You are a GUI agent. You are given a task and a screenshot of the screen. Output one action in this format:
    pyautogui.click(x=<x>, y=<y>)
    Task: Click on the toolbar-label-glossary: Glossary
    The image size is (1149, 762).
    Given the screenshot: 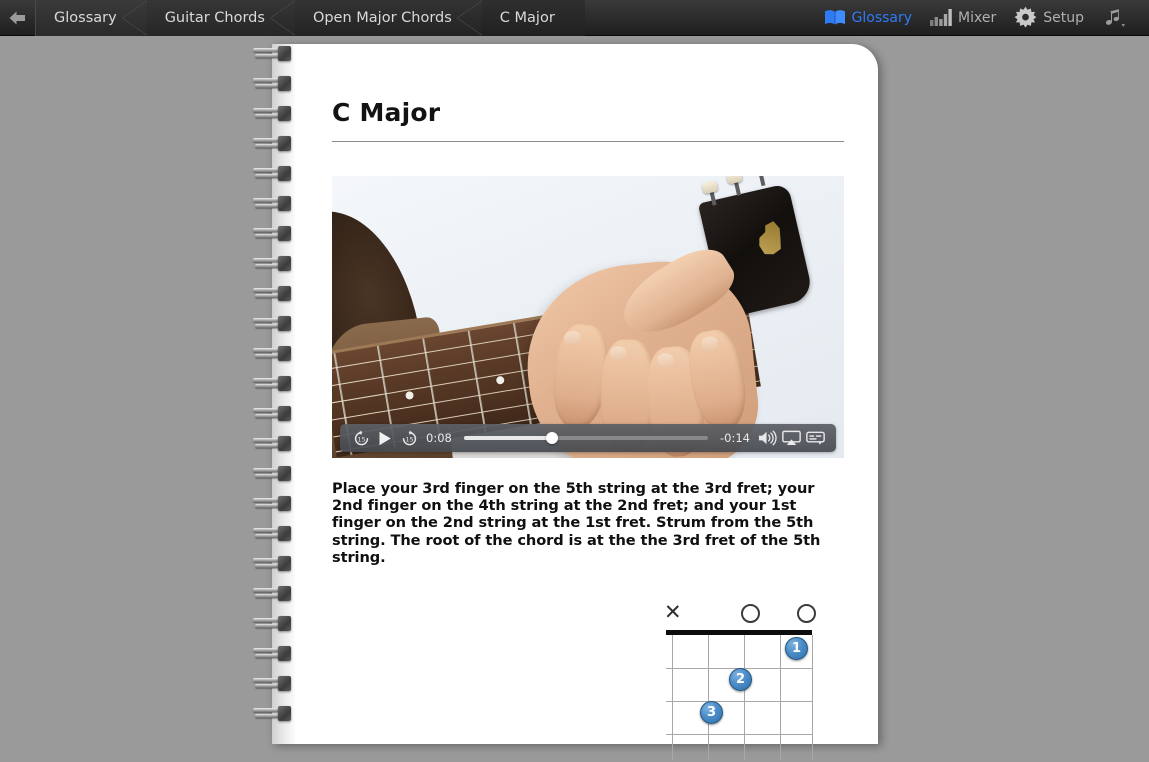 What is the action you would take?
    pyautogui.click(x=882, y=17)
    